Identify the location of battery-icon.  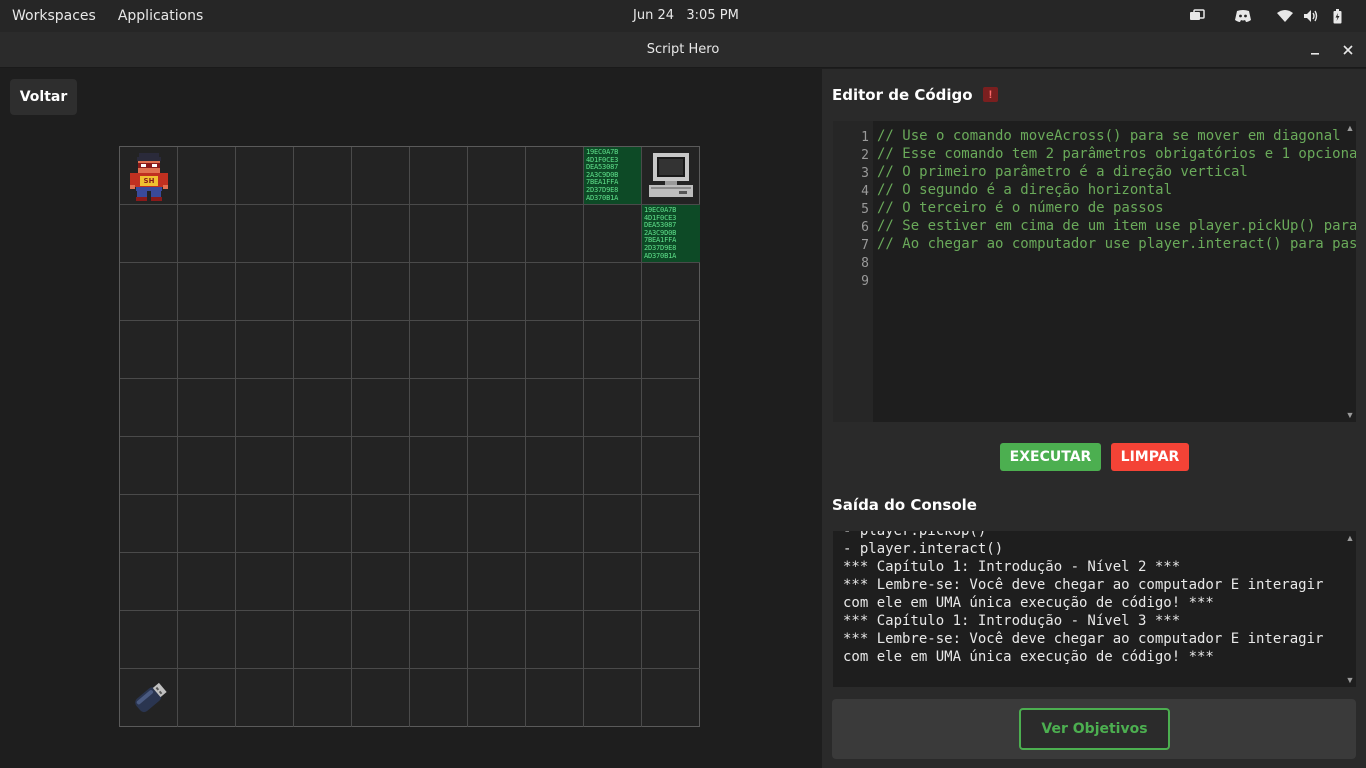
(1337, 16).